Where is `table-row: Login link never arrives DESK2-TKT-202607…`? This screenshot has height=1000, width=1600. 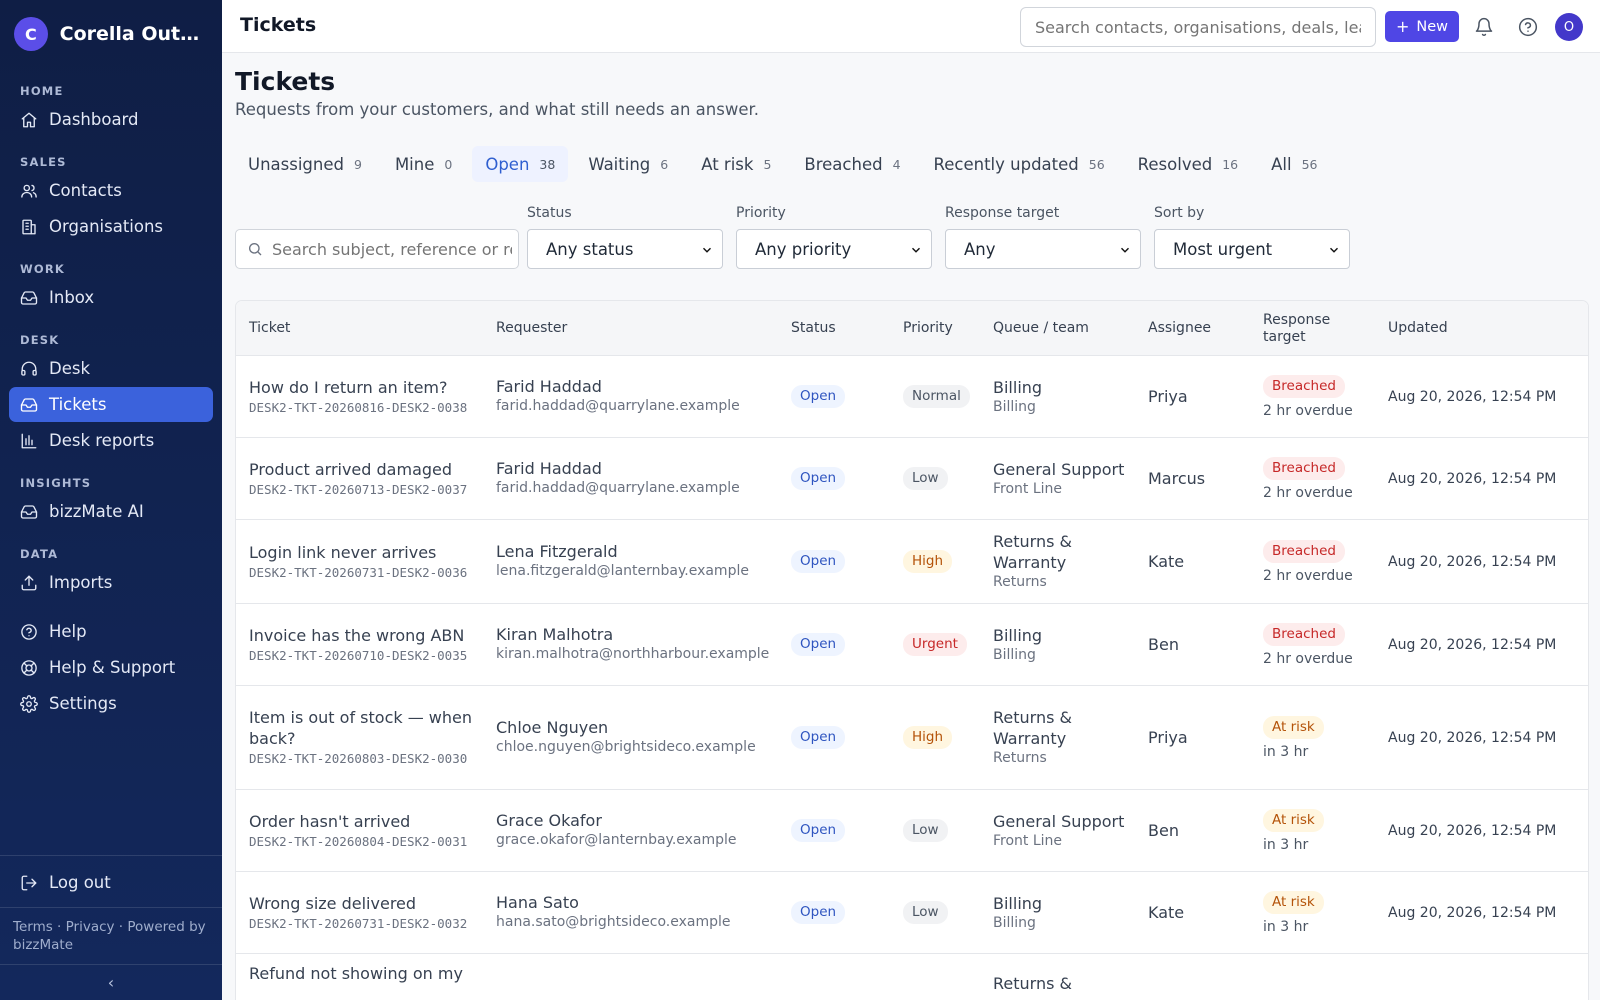 table-row: Login link never arrives DESK2-TKT-202607… is located at coordinates (912, 562).